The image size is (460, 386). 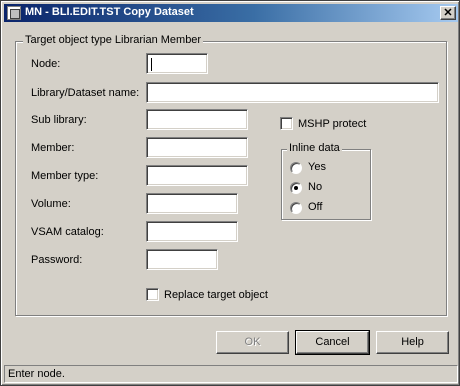 I want to click on inline-data-legend: Inline data, so click(x=314, y=148).